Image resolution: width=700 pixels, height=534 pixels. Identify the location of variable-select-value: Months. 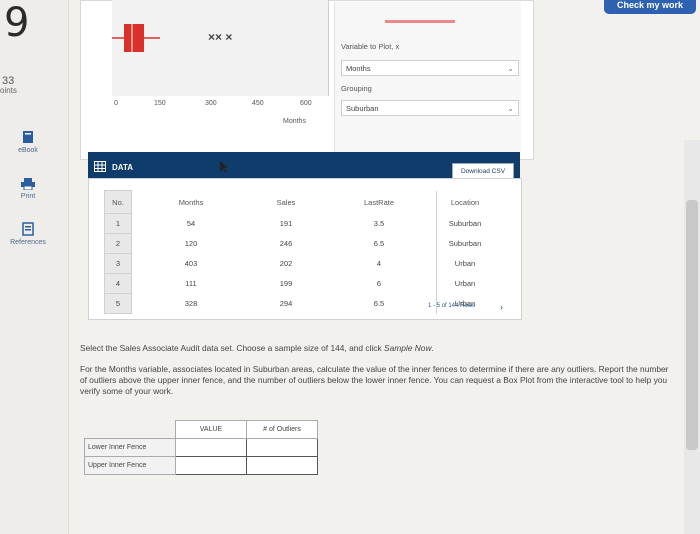
(358, 68).